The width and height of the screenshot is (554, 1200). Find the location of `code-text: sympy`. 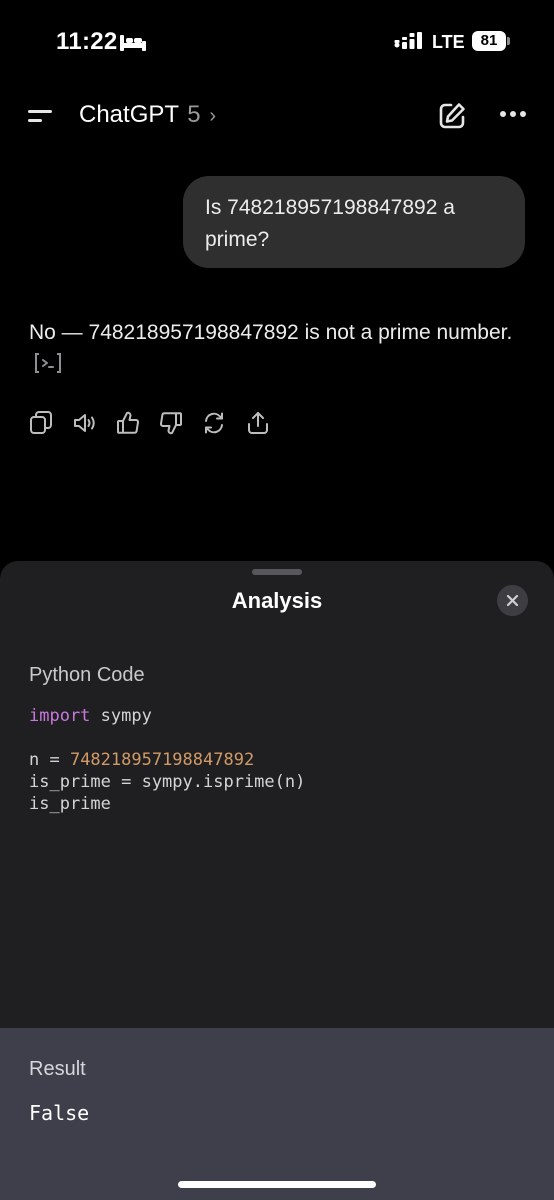

code-text: sympy is located at coordinates (121, 716).